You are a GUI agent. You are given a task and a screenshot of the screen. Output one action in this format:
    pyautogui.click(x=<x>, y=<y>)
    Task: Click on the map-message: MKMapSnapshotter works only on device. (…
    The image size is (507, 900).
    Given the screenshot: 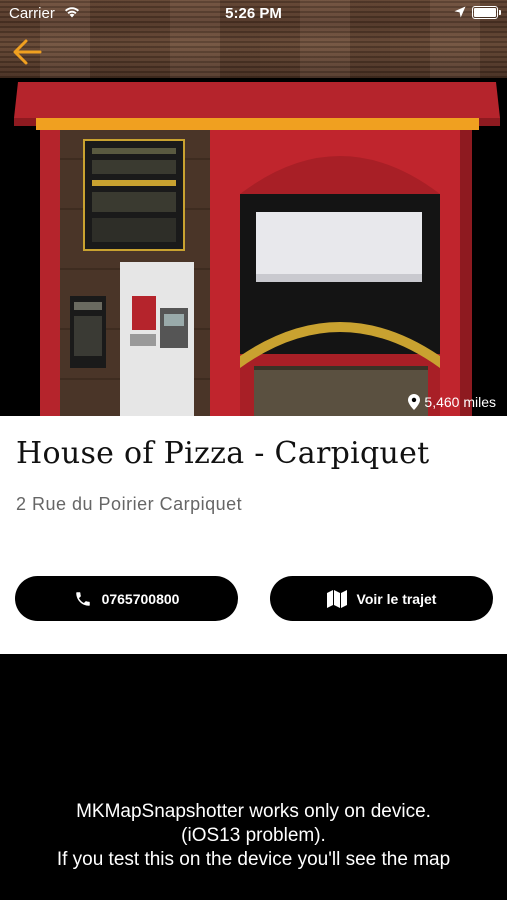 What is the action you would take?
    pyautogui.click(x=253, y=836)
    